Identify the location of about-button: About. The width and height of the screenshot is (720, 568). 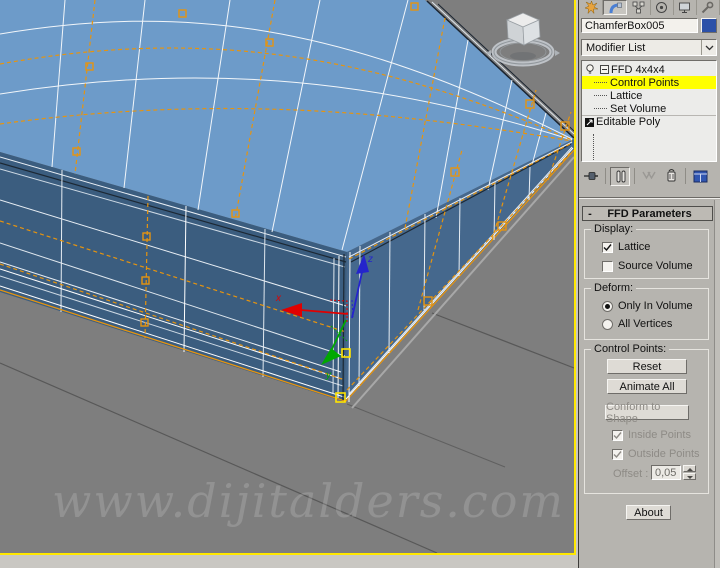
(648, 512).